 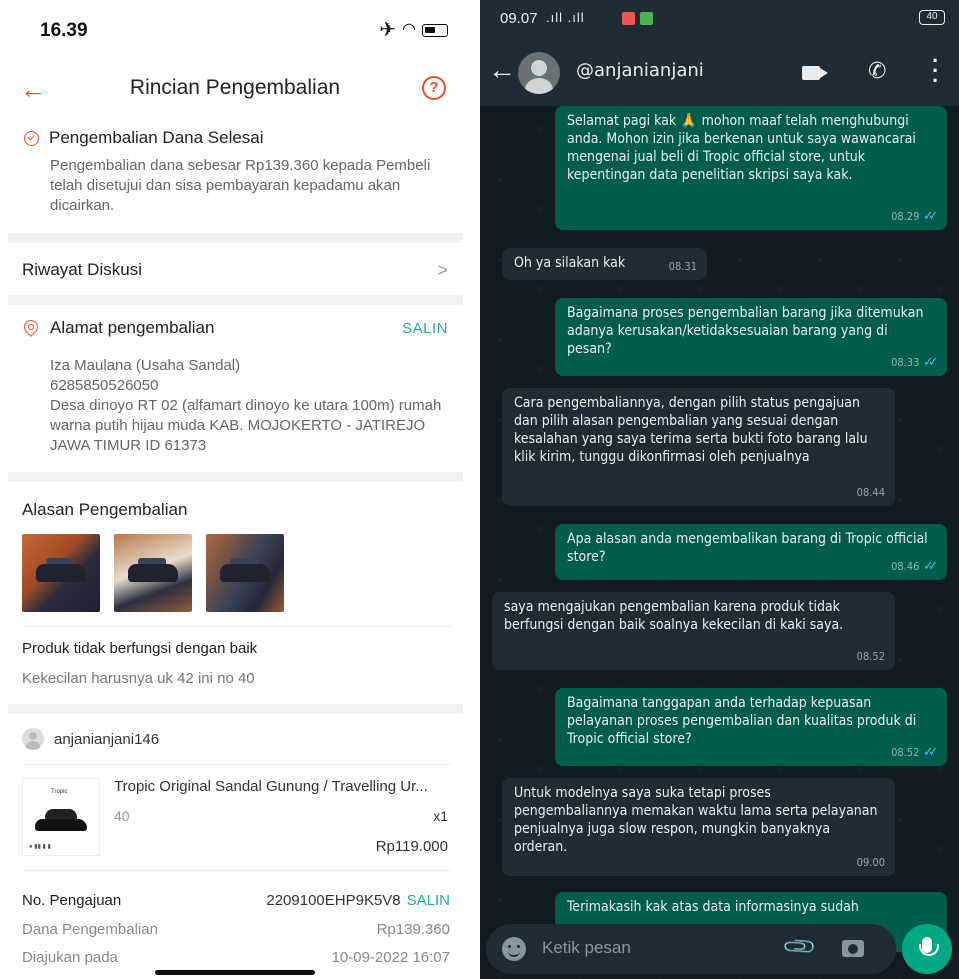 I want to click on submitted-at-label: Diajukan pada, so click(x=70, y=957).